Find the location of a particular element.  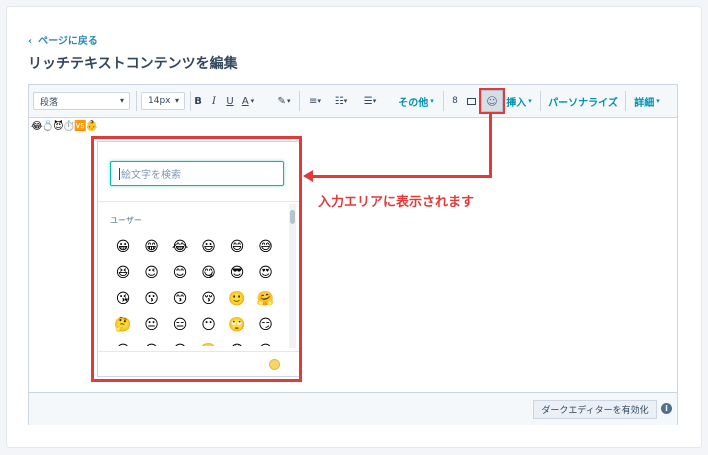

dark-editor-button: ダークエディターを有効化 is located at coordinates (595, 409).